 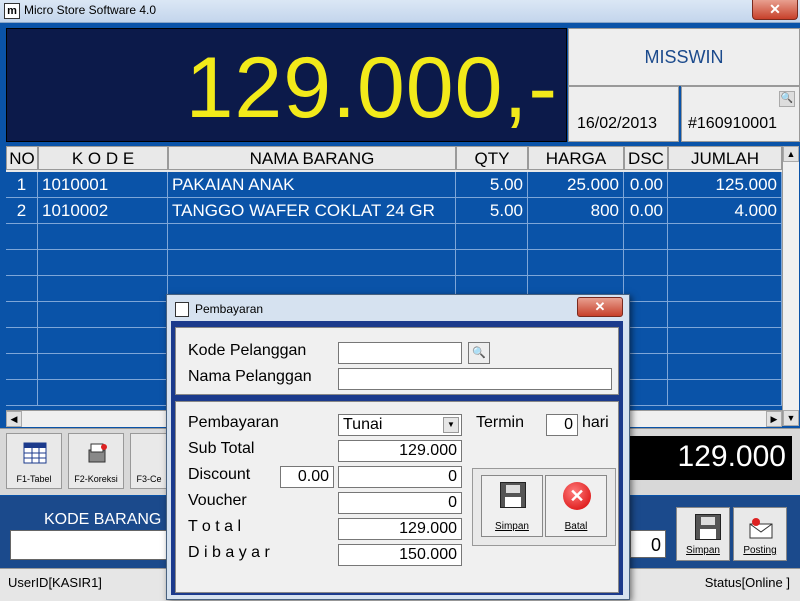 I want to click on invoice-panel: 🔍 #160910001, so click(x=740, y=114).